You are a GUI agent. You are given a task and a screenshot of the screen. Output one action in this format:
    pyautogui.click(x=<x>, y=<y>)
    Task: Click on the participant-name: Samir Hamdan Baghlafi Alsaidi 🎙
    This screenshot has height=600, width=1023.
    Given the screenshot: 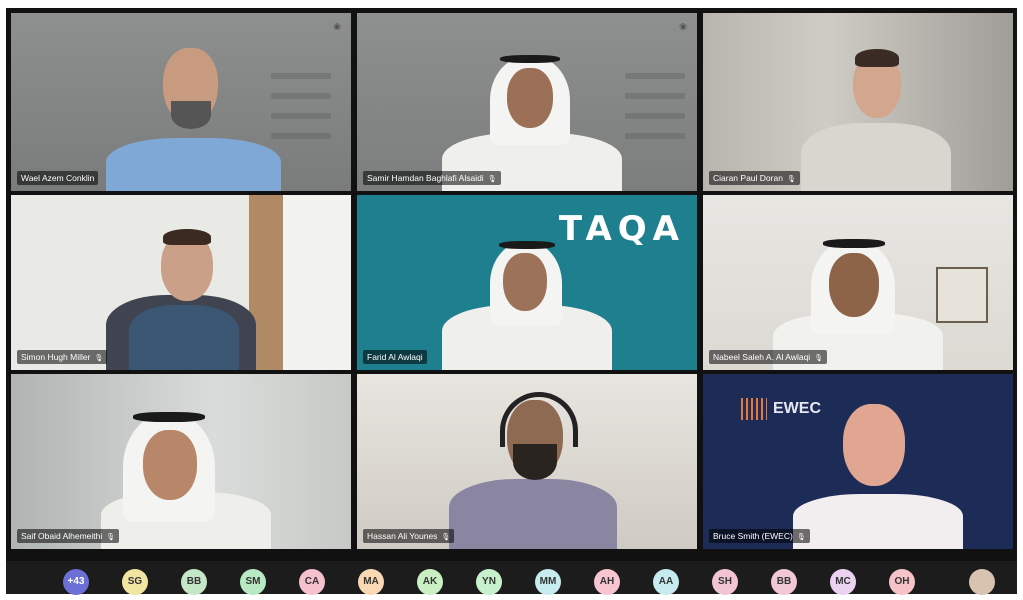 What is the action you would take?
    pyautogui.click(x=432, y=178)
    